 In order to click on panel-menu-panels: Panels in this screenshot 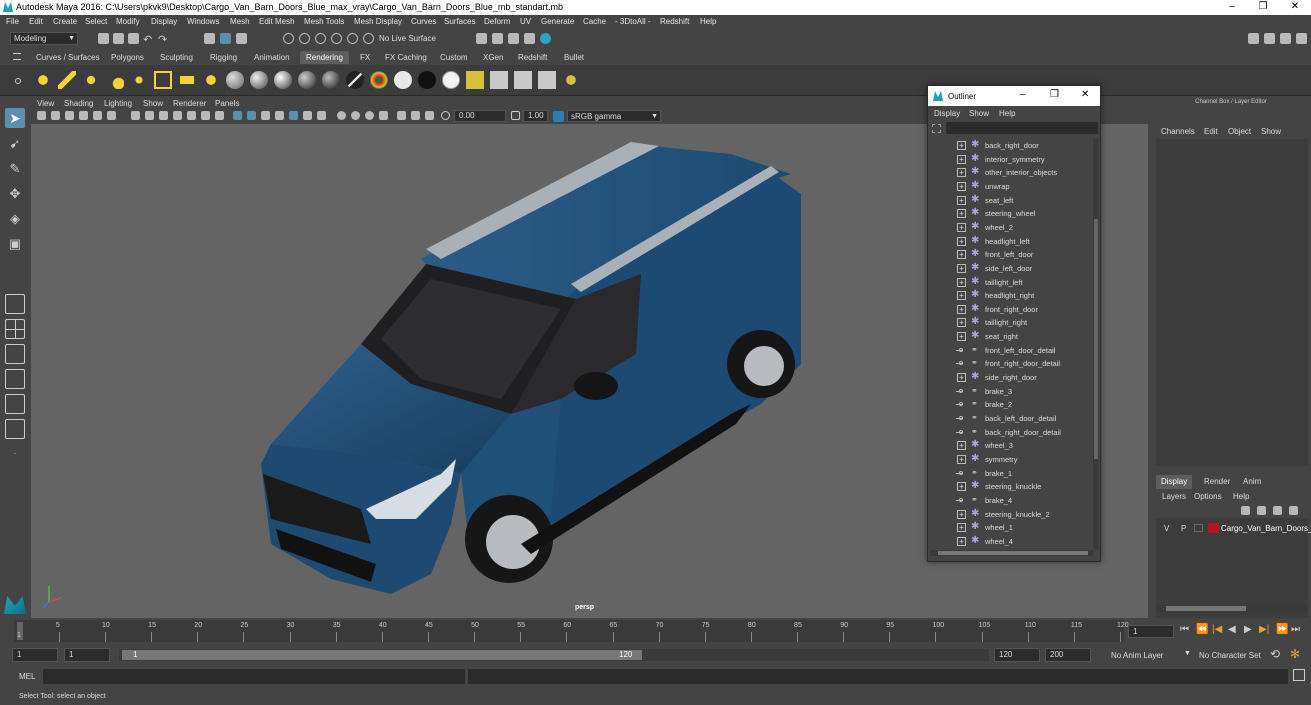, I will do `click(227, 103)`.